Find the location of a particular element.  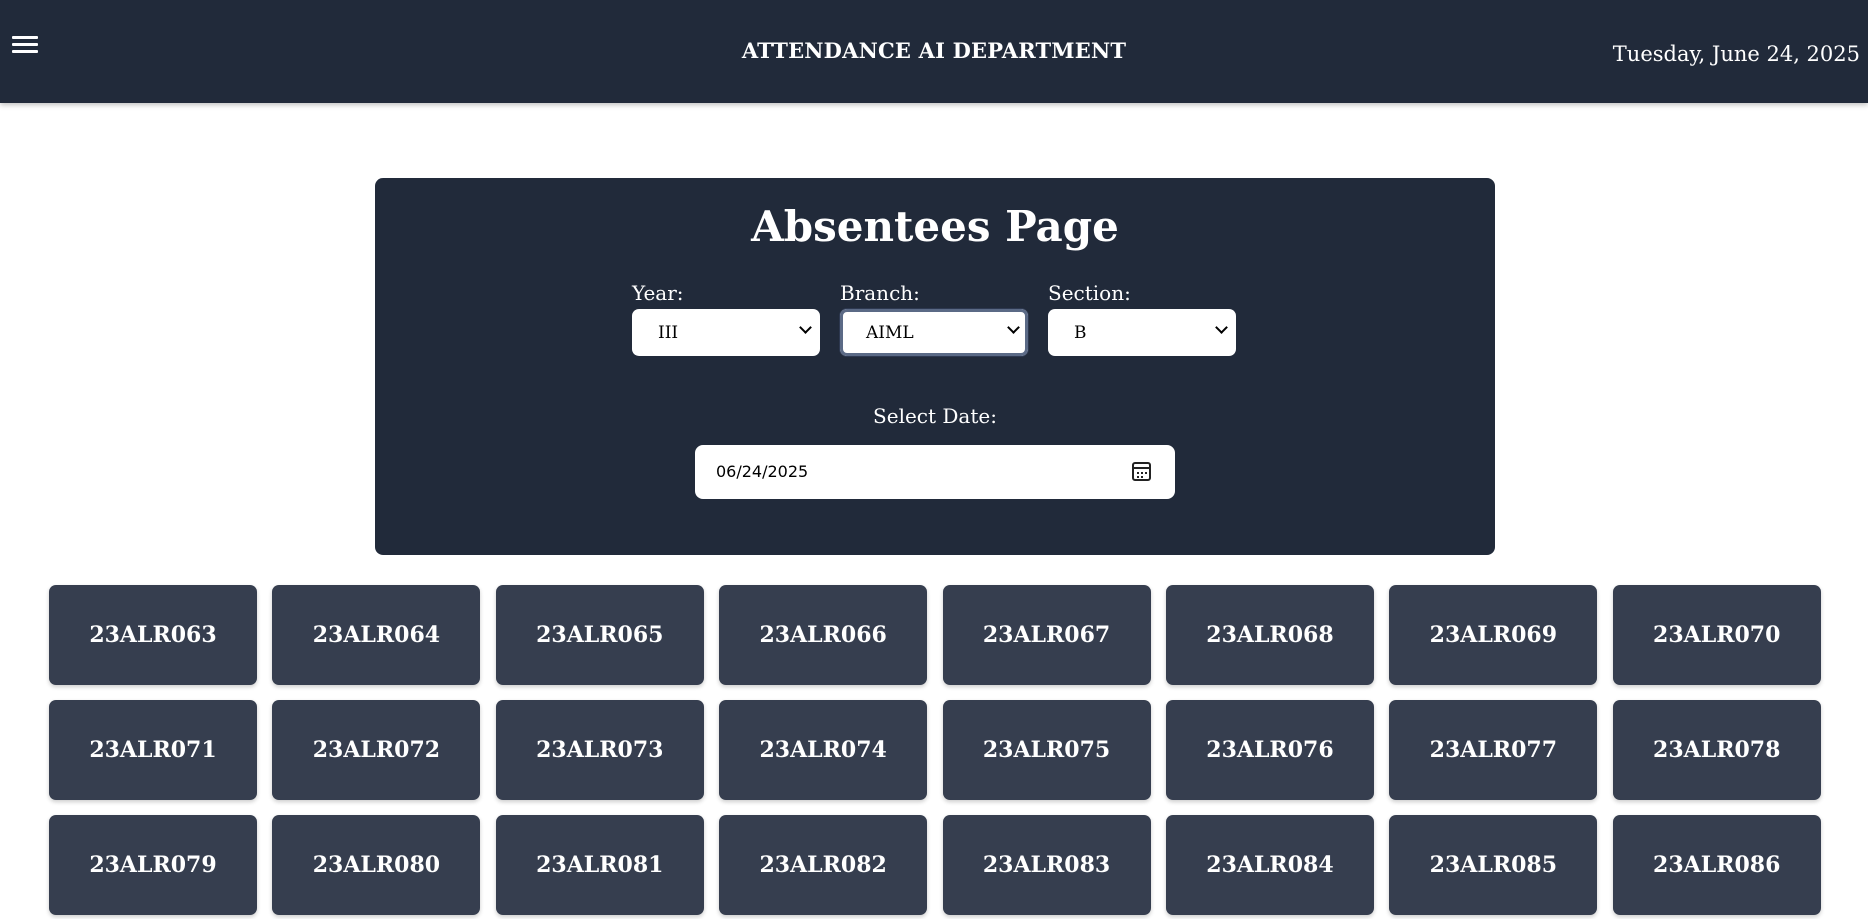

roll-number-card: 23ALR084 is located at coordinates (1269, 865).